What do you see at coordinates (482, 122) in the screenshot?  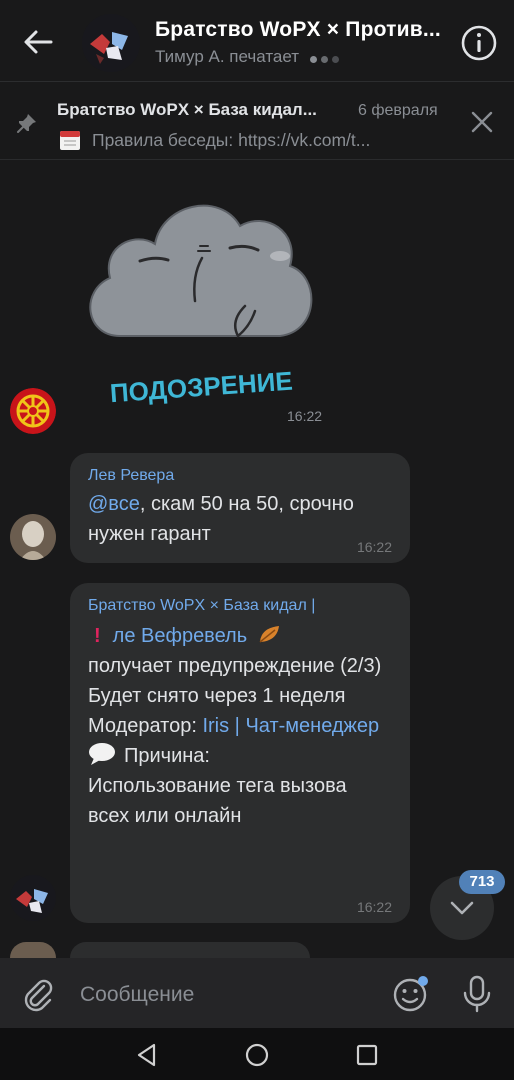 I see `close-icon` at bounding box center [482, 122].